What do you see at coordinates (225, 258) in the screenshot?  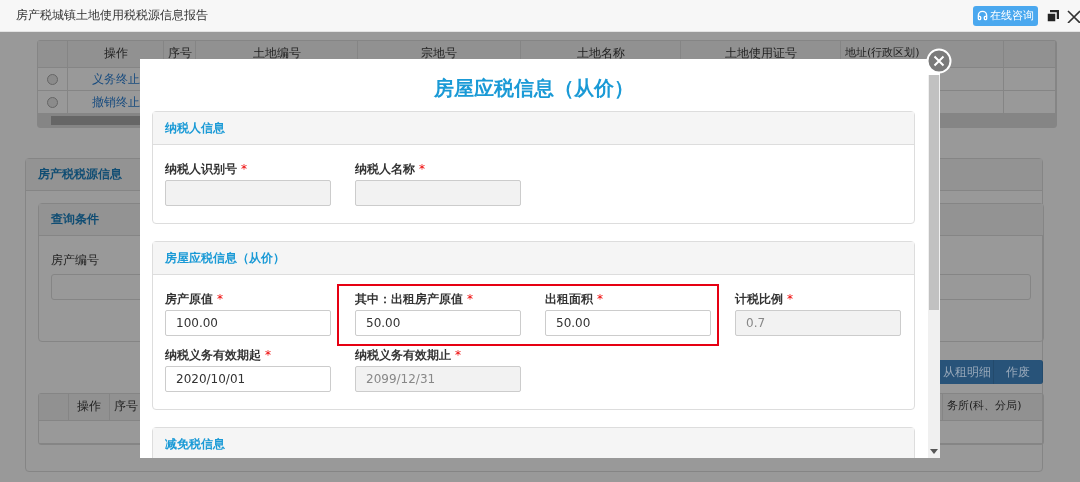 I see `panel-title: 房屋应税信息（从价）` at bounding box center [225, 258].